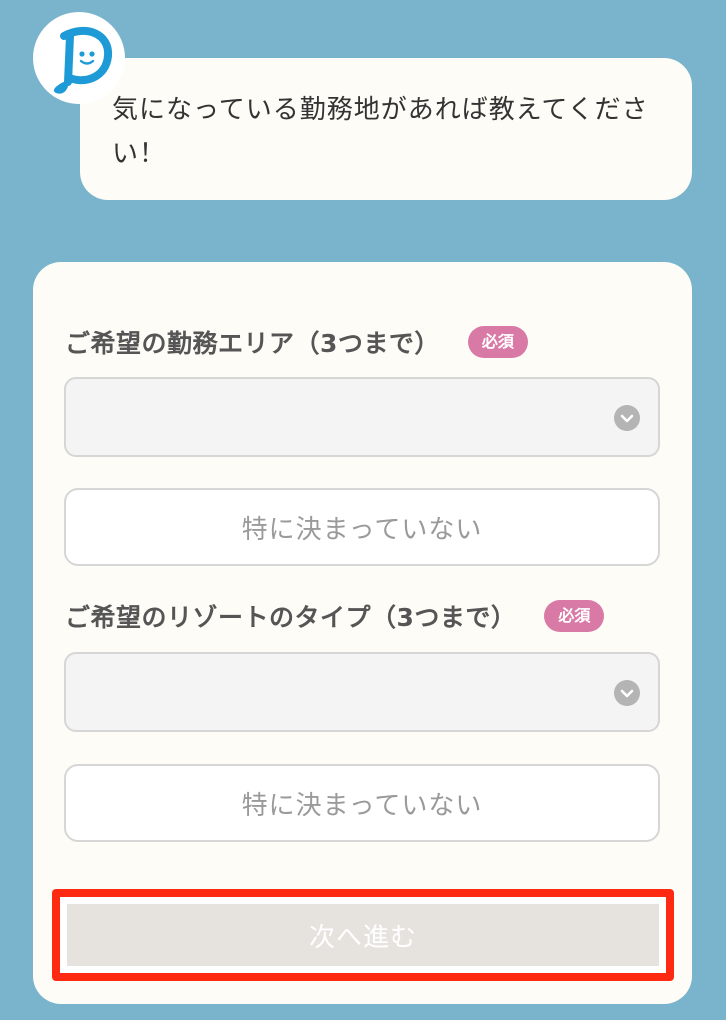 Image resolution: width=726 pixels, height=1020 pixels. I want to click on resort-type-field-header: ご希望のリゾートのタイプ（3つまで） 必須, so click(335, 616).